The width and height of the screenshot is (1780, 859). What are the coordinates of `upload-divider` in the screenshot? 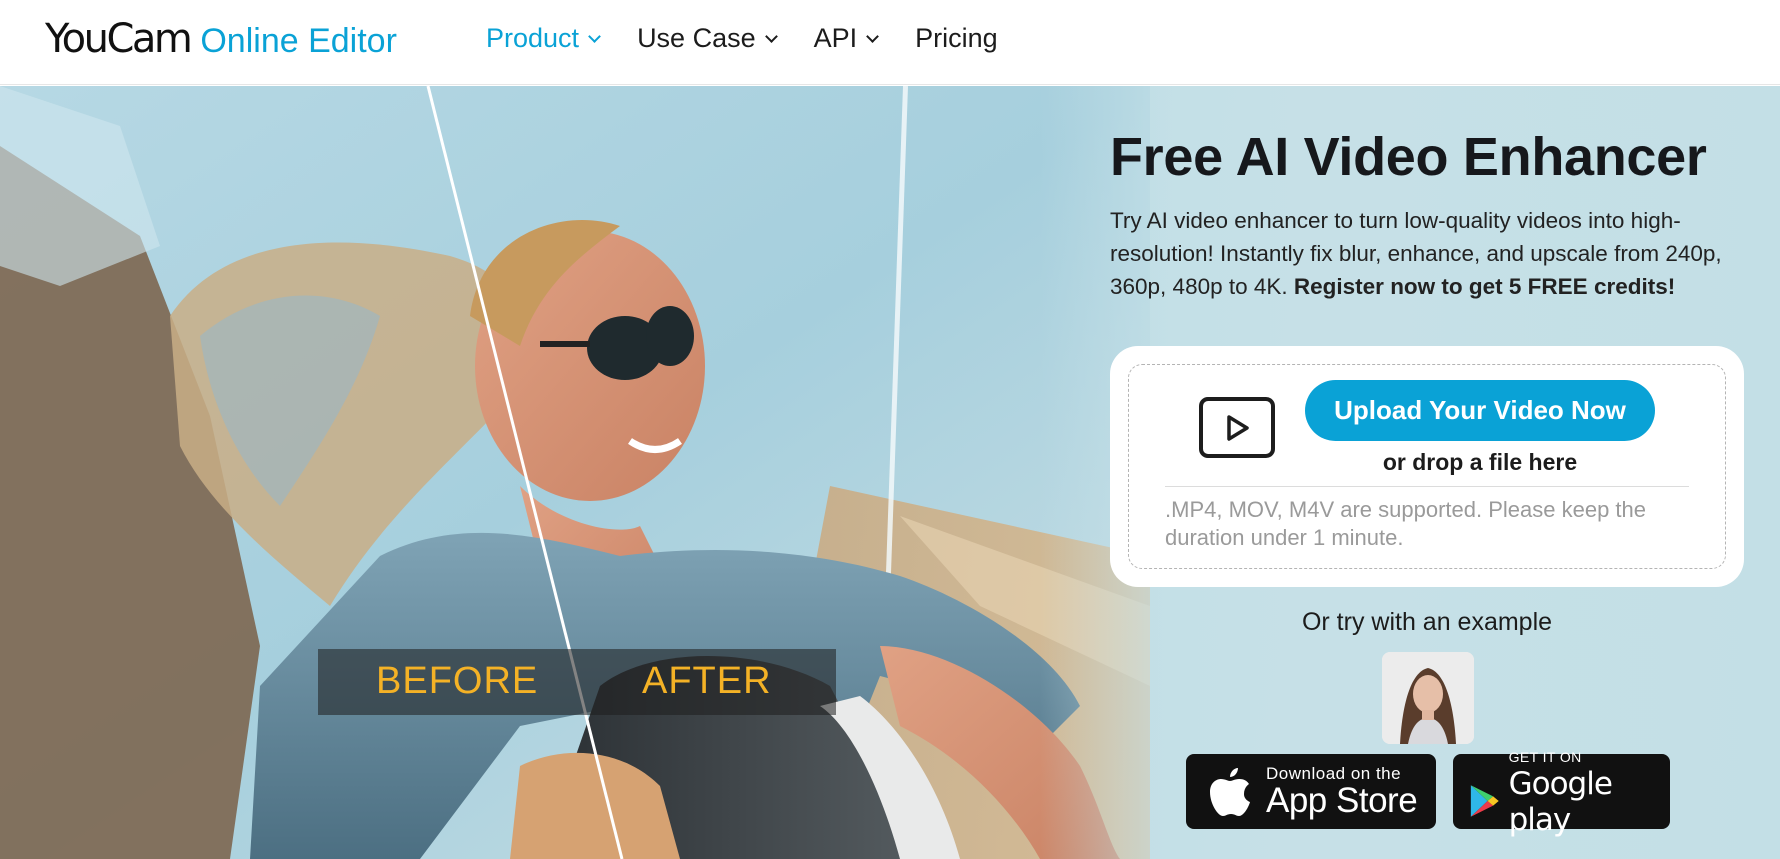 It's located at (1427, 486).